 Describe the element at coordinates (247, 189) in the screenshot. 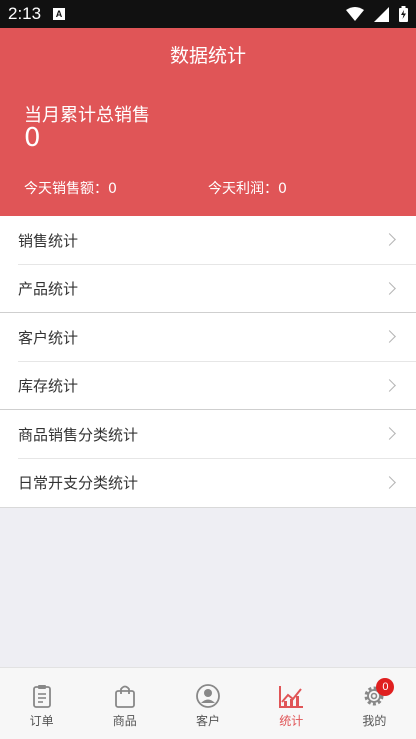

I see `today-profit: 今天利润：0` at that location.